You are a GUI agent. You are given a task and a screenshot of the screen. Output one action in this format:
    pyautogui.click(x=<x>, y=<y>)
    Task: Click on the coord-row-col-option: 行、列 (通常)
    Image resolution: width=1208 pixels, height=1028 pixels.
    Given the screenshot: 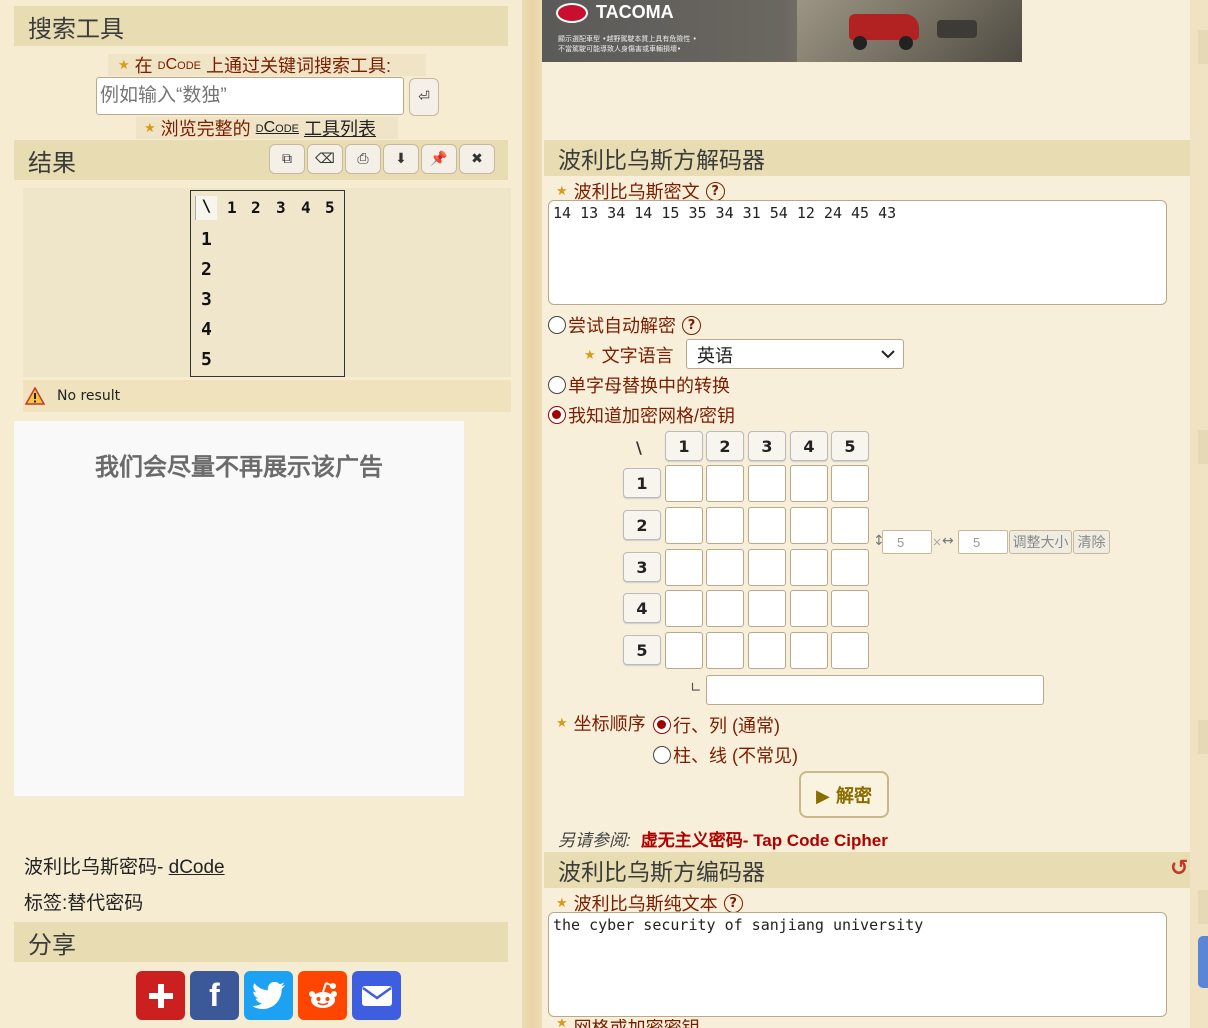 What is the action you would take?
    pyautogui.click(x=716, y=725)
    